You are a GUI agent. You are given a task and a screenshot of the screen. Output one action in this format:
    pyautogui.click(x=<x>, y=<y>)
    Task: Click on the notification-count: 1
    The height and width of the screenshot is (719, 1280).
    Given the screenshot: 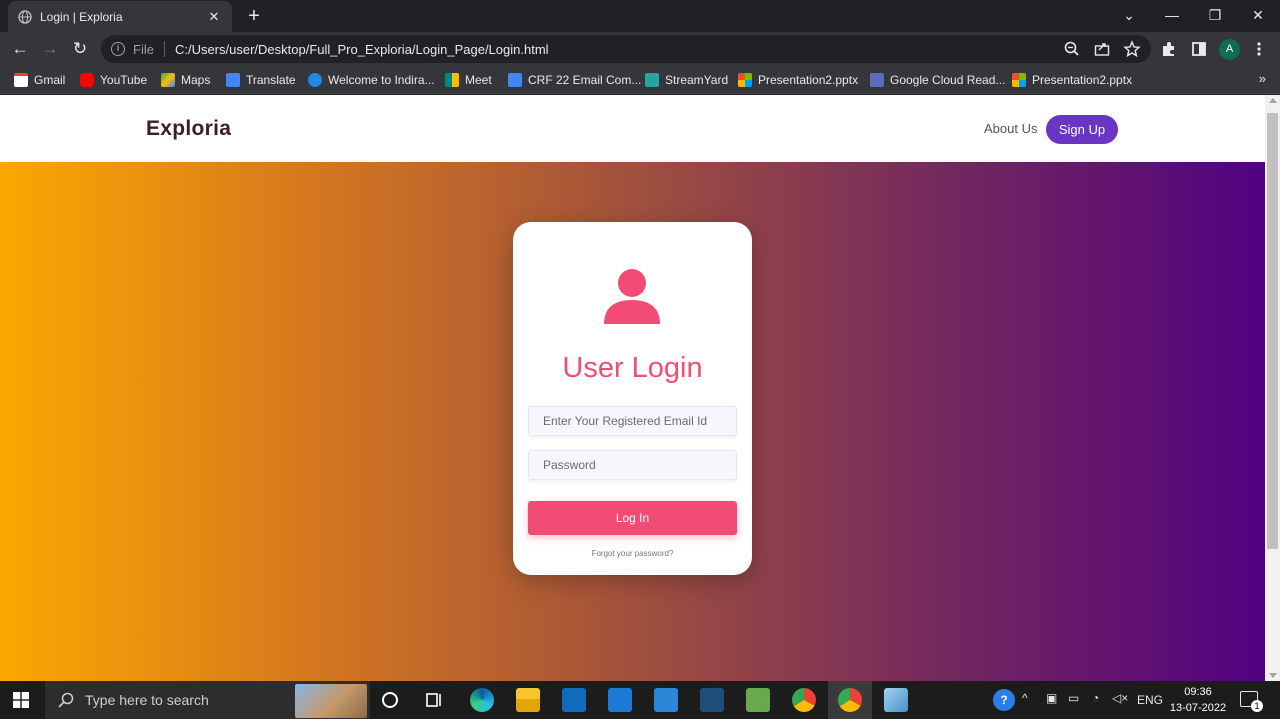 What is the action you would take?
    pyautogui.click(x=1257, y=706)
    